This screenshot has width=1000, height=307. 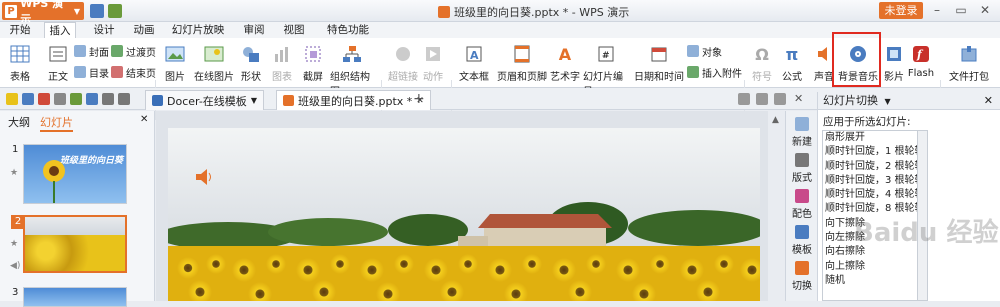 I want to click on transition-page-button: 过渡页, so click(x=133, y=51).